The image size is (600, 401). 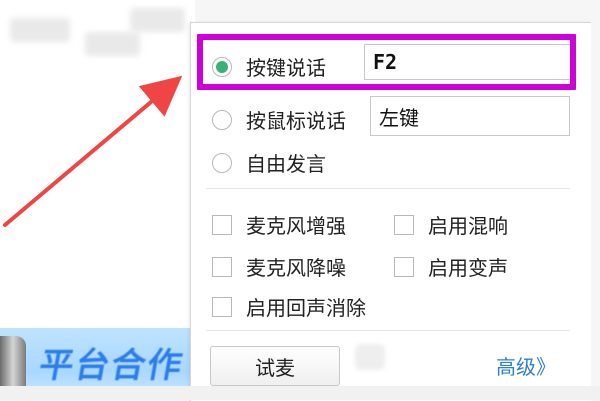 I want to click on option-label: 自由发言, so click(x=286, y=164).